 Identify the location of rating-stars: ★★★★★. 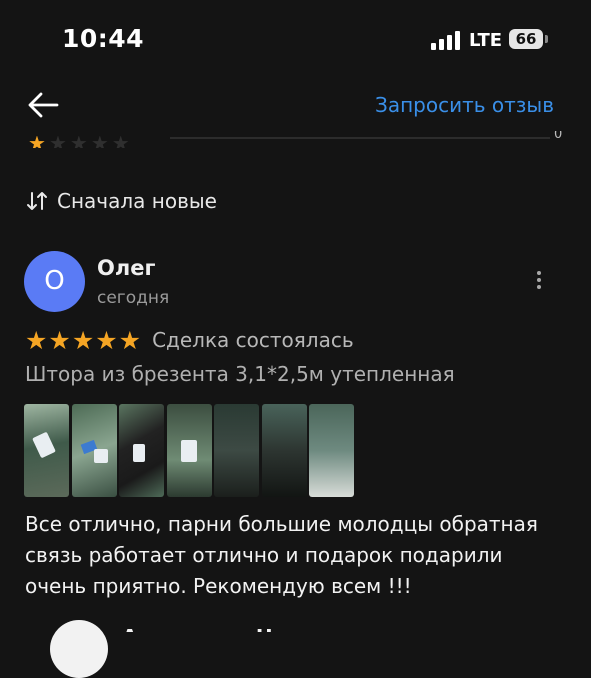
(84, 340).